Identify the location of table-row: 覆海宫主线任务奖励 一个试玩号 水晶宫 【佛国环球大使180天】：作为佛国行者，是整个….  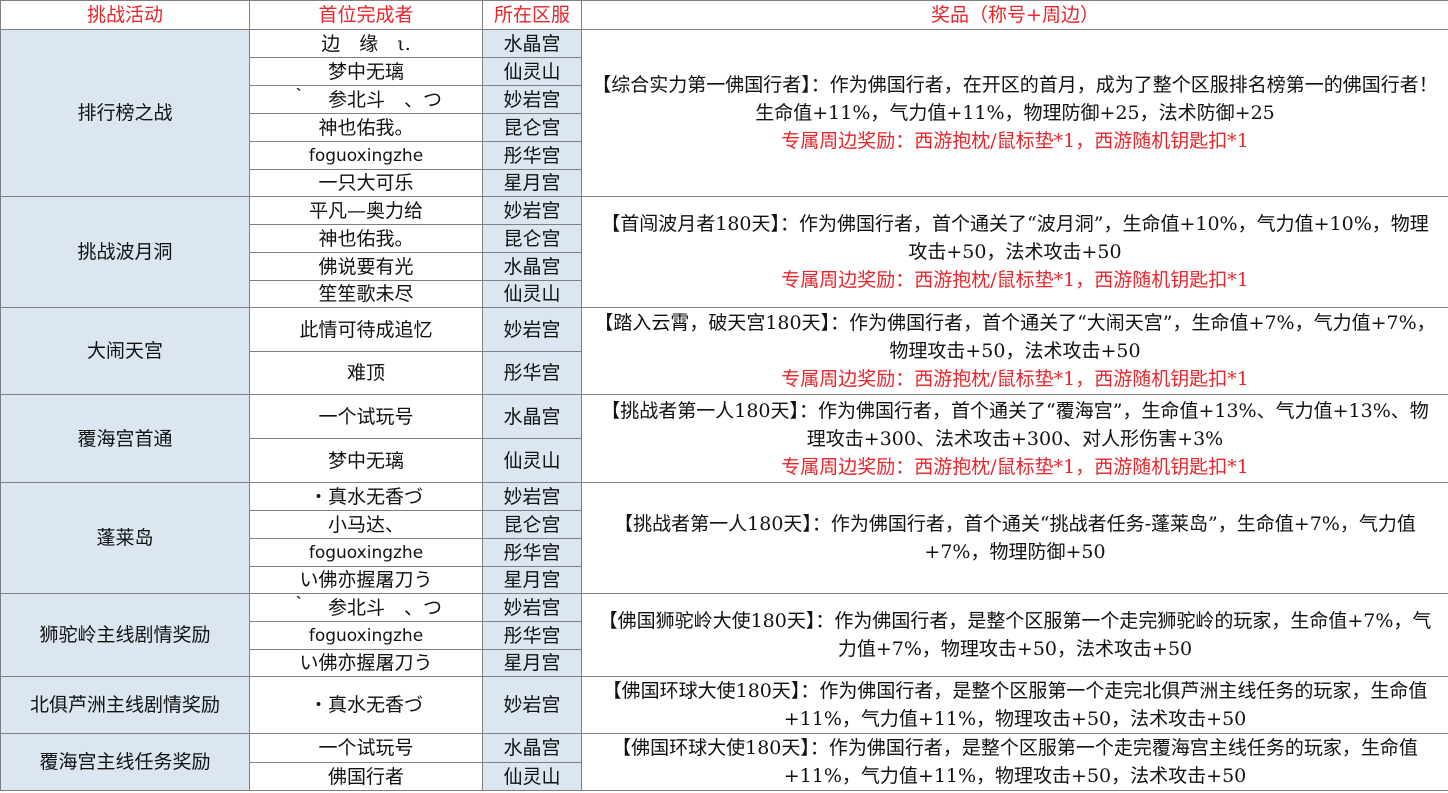
(724, 761).